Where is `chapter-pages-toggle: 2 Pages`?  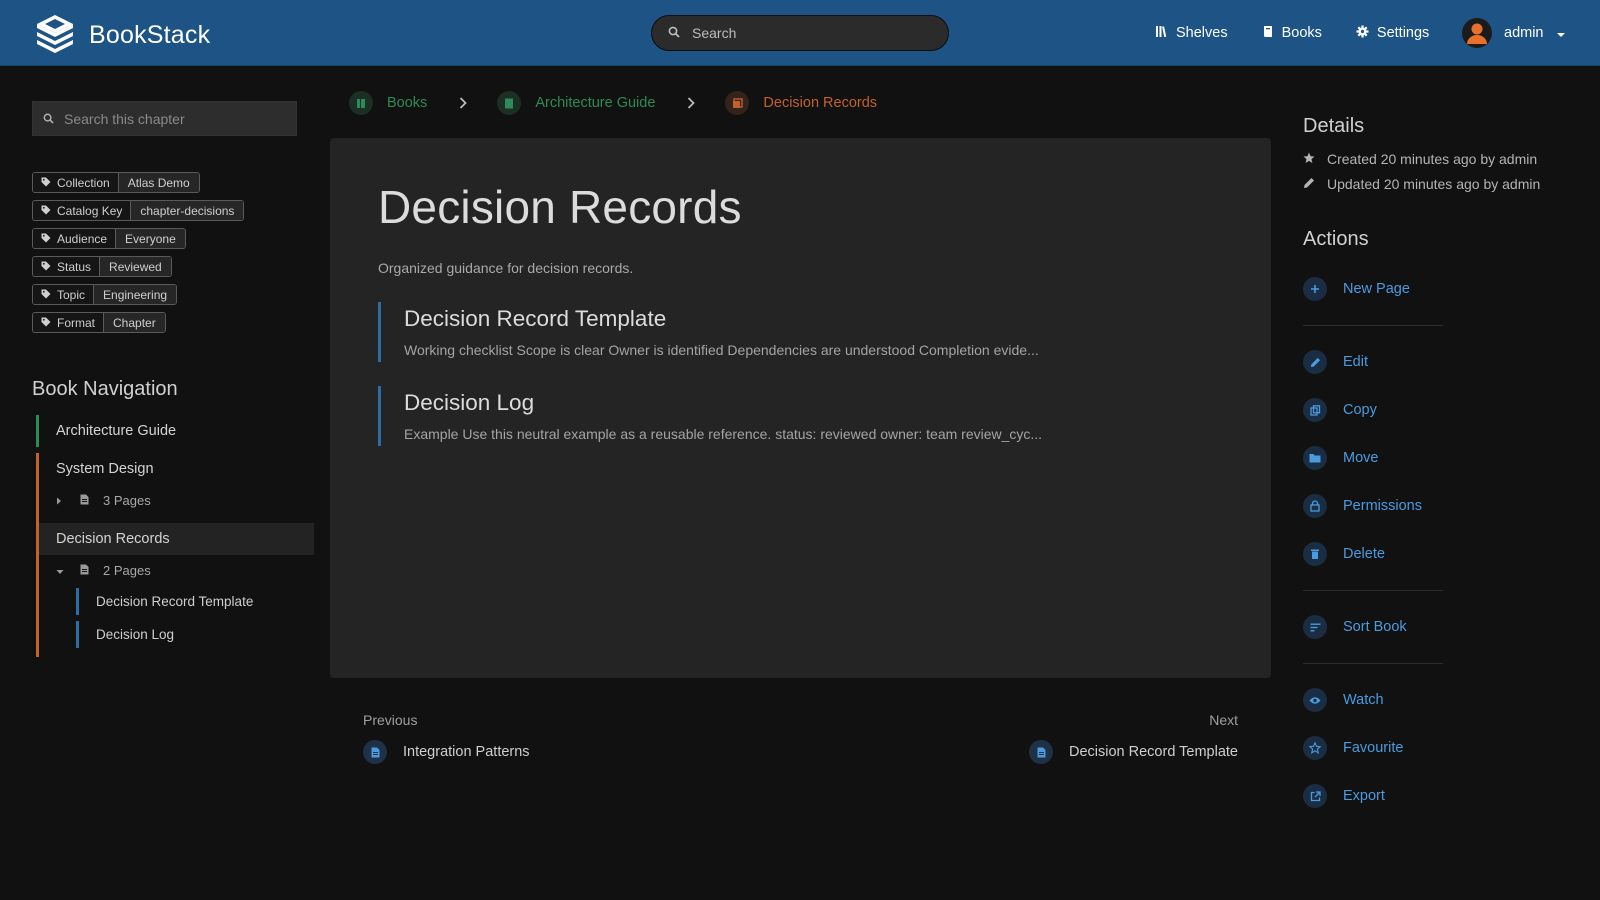 chapter-pages-toggle: 2 Pages is located at coordinates (173, 570).